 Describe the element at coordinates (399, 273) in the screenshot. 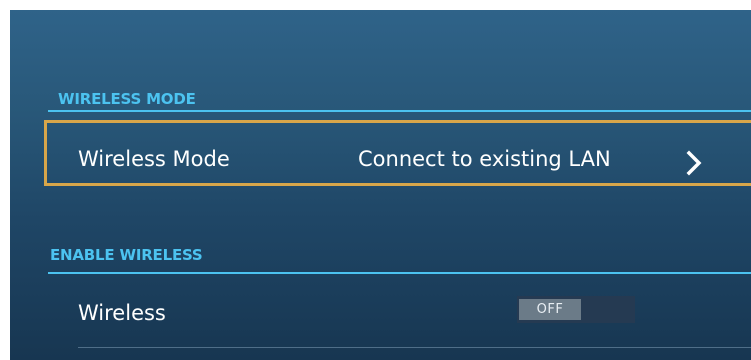

I see `section-divider-enable-wireless` at that location.